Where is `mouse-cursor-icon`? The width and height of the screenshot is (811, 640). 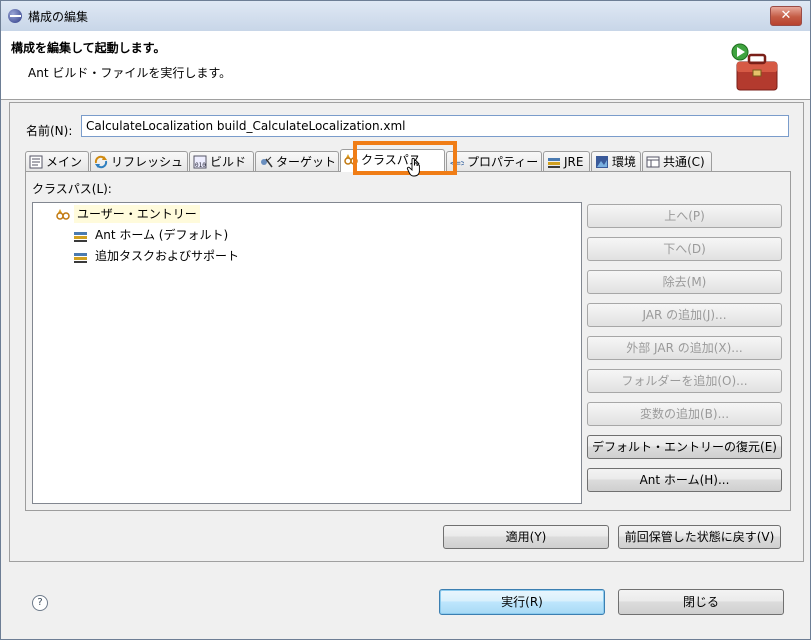 mouse-cursor-icon is located at coordinates (413, 167).